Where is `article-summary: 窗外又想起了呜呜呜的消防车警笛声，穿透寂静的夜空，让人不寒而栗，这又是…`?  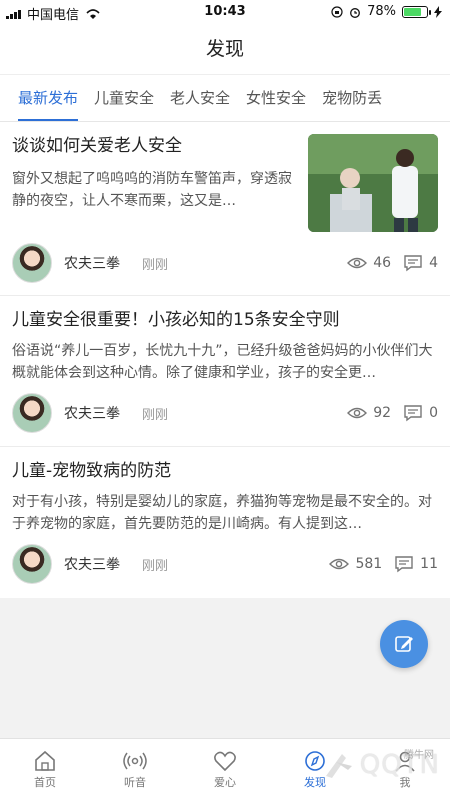
article-summary: 窗外又想起了呜呜呜的消防车警笛声，穿透寂静的夜空，让人不寒而栗，这又是… is located at coordinates (152, 190).